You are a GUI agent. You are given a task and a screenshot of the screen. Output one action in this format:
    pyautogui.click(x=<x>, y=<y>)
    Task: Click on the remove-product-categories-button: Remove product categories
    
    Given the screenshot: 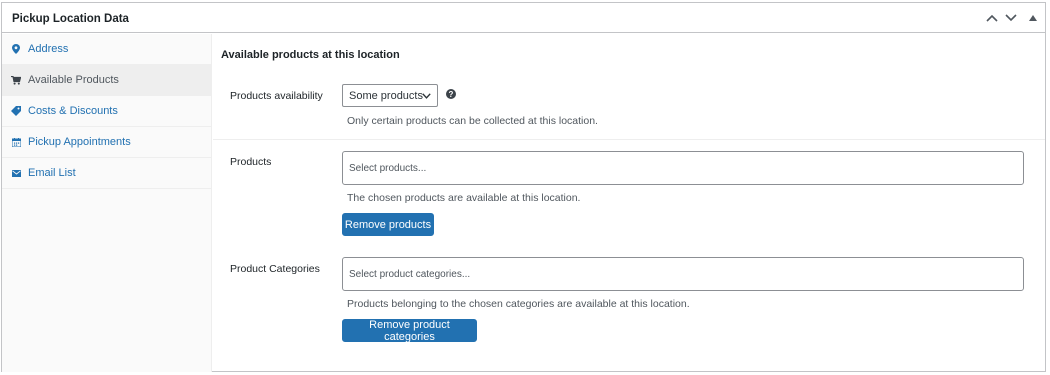 What is the action you would take?
    pyautogui.click(x=409, y=331)
    